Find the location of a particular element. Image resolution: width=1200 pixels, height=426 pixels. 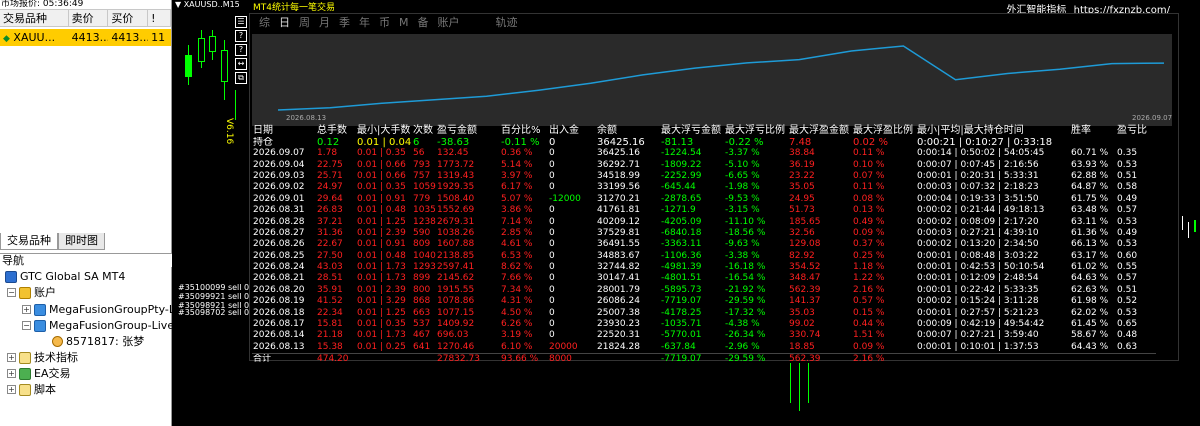

nav-scripts: + 脚本 is located at coordinates (31, 389).